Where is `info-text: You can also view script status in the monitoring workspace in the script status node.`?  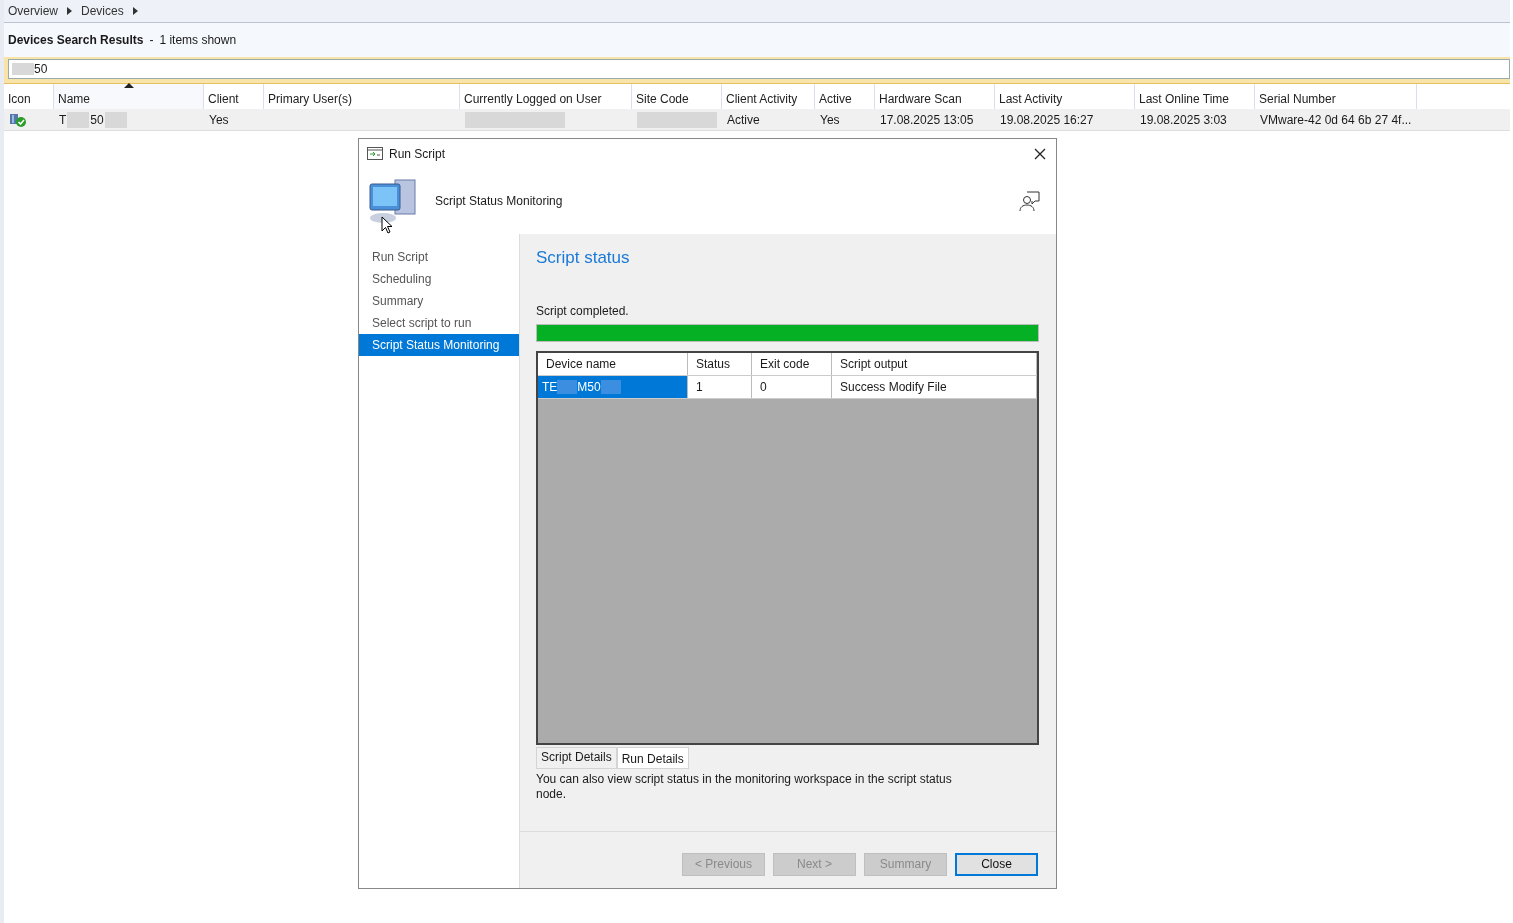
info-text: You can also view script status in the monitoring workspace in the script status node. is located at coordinates (744, 787).